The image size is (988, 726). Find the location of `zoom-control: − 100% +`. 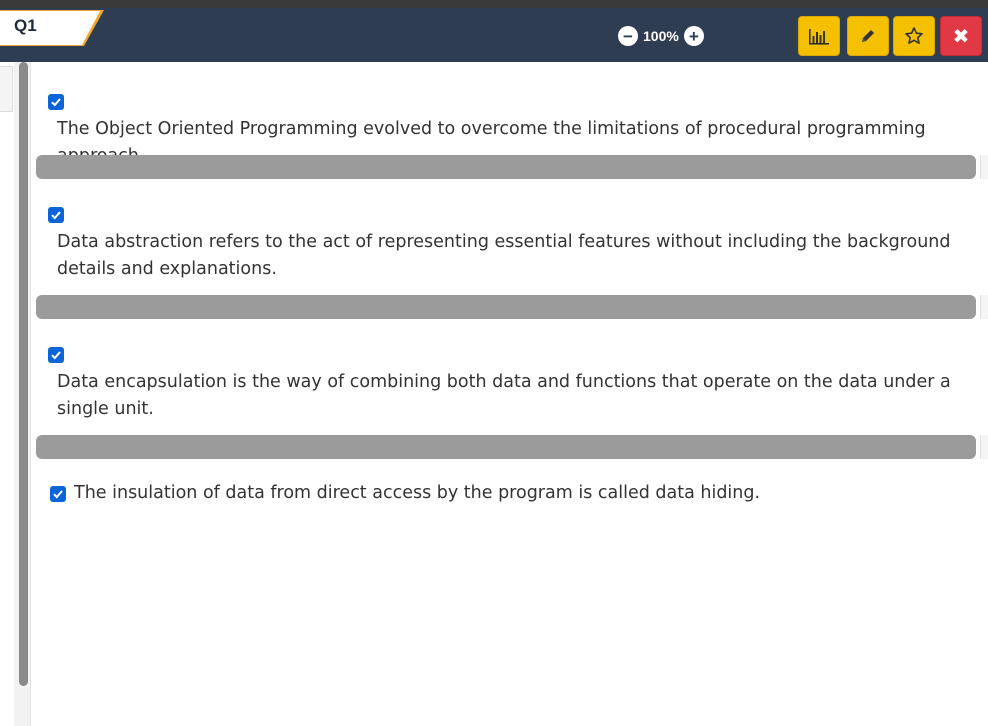

zoom-control: − 100% + is located at coordinates (661, 36).